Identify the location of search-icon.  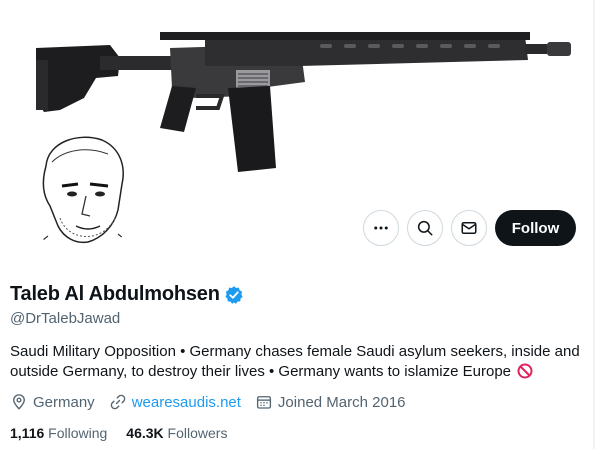
(425, 228).